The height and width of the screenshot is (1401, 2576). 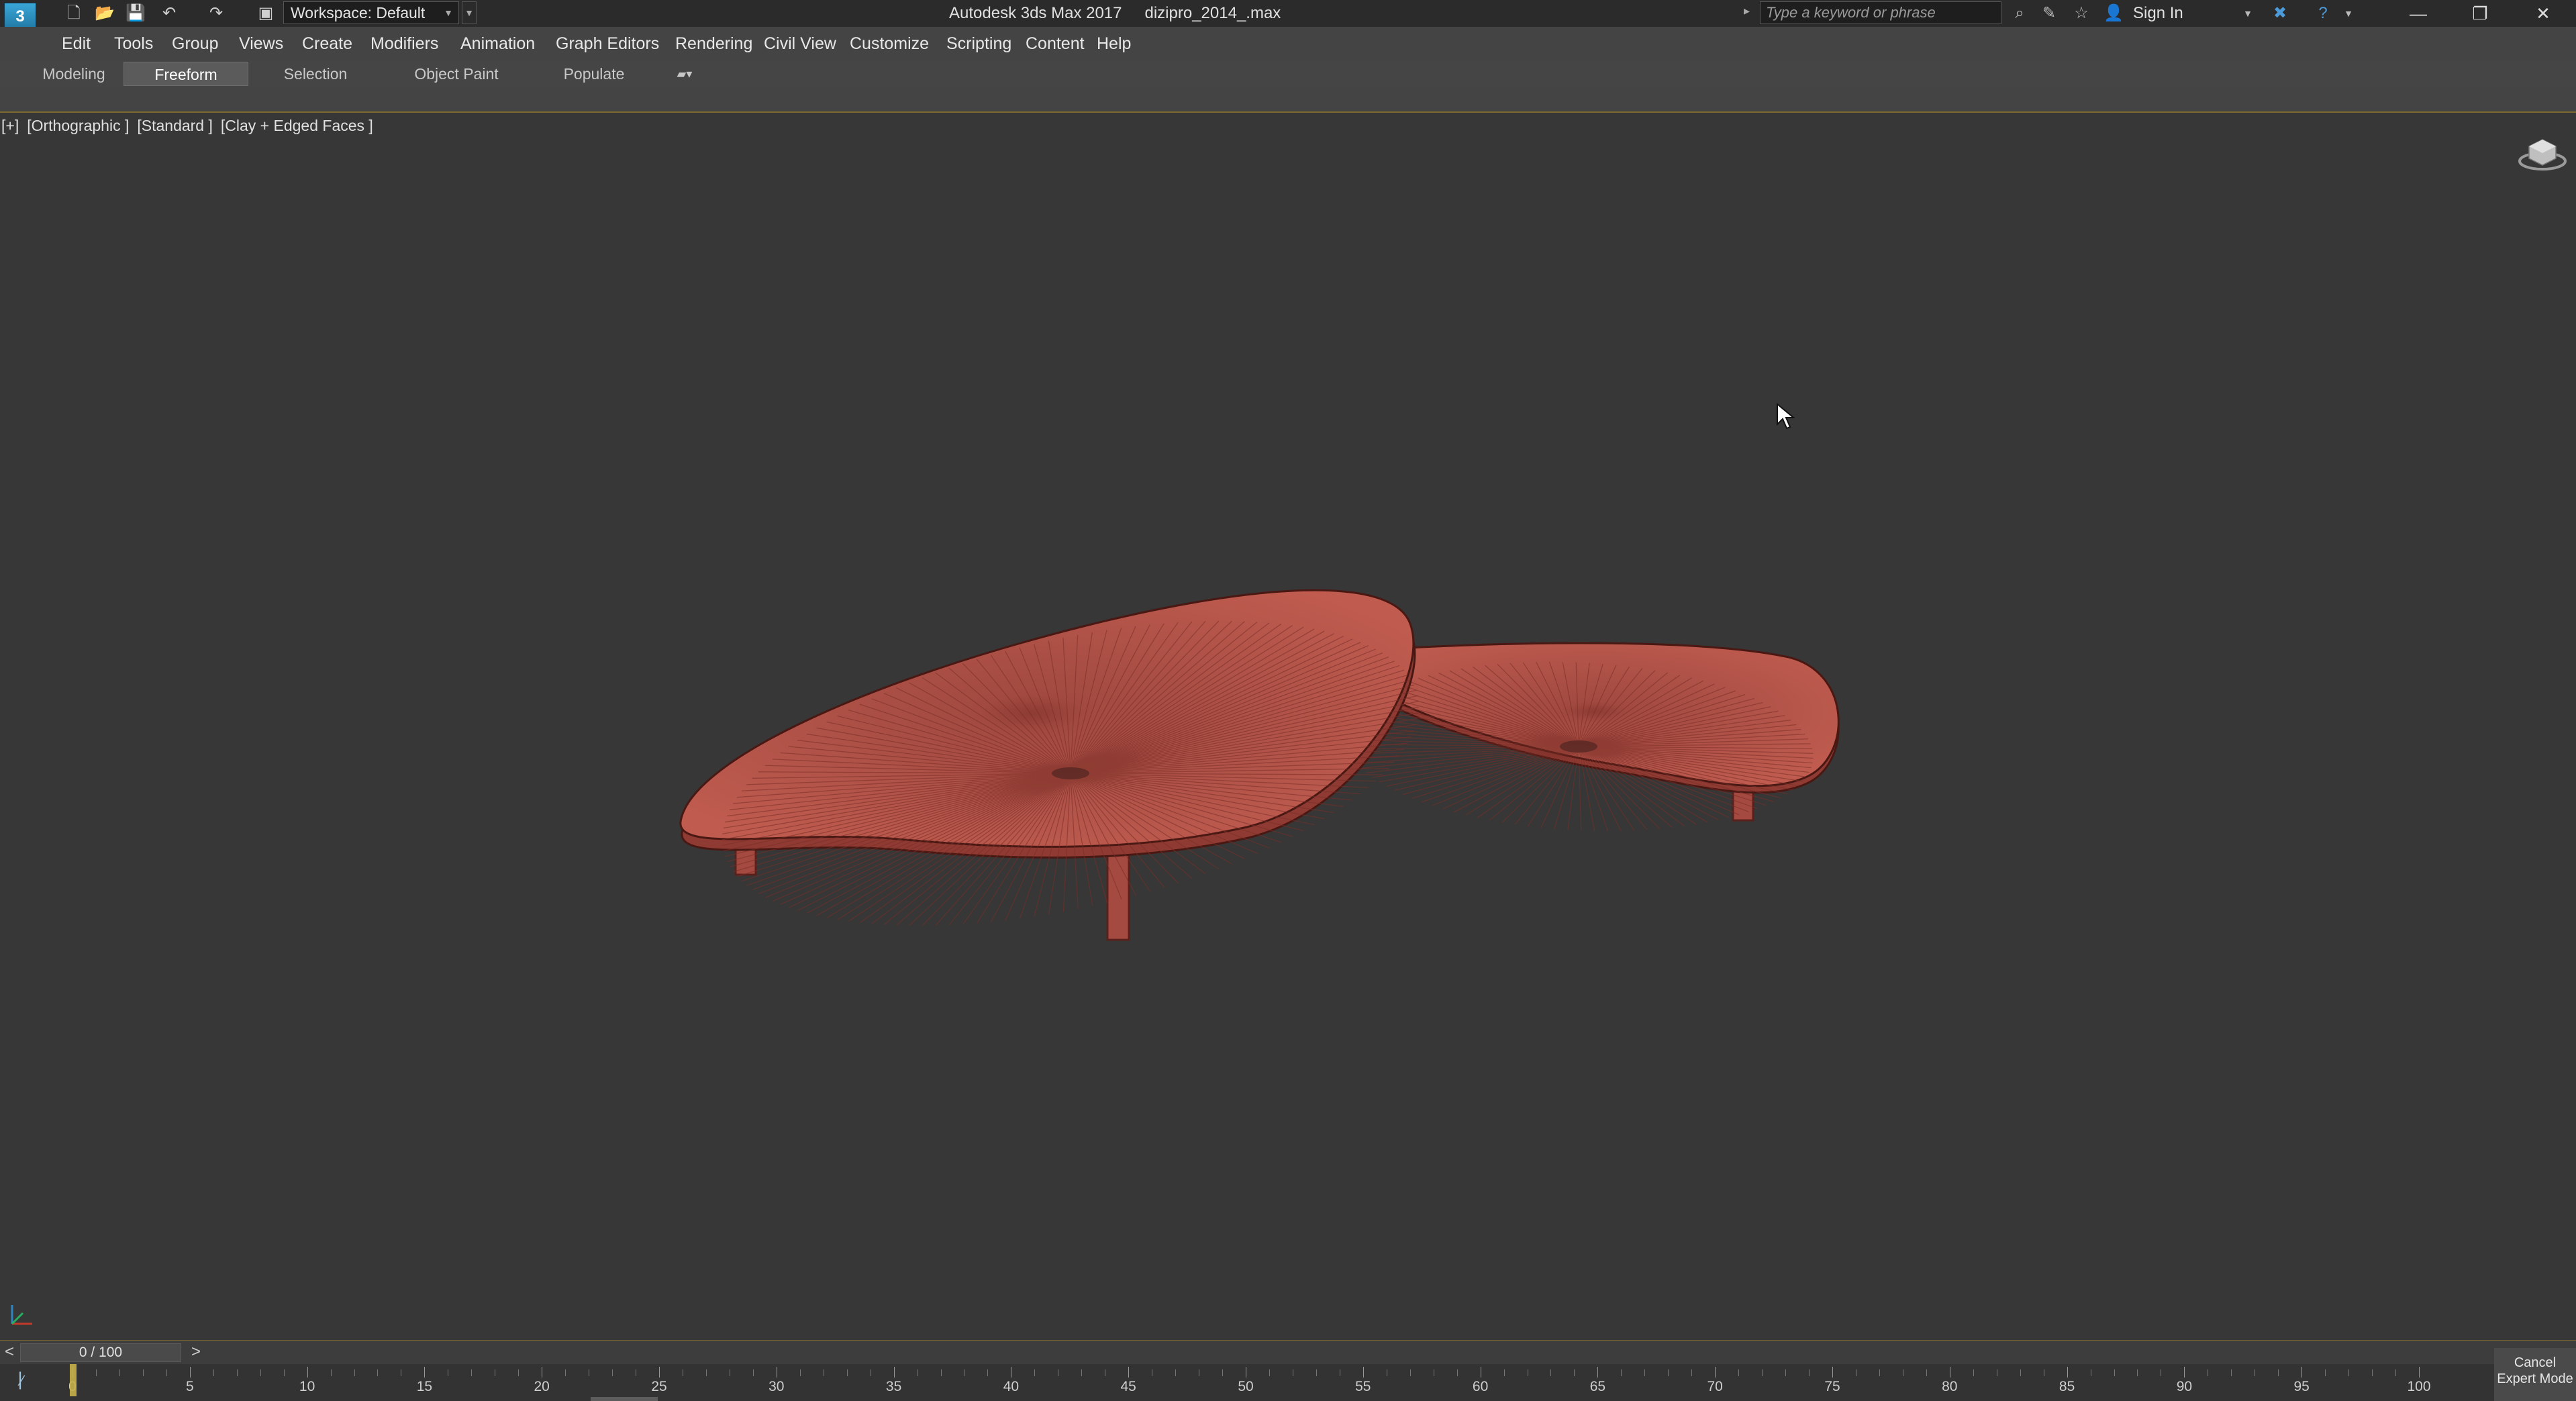 I want to click on frame-tick-label: 5, so click(x=189, y=1386).